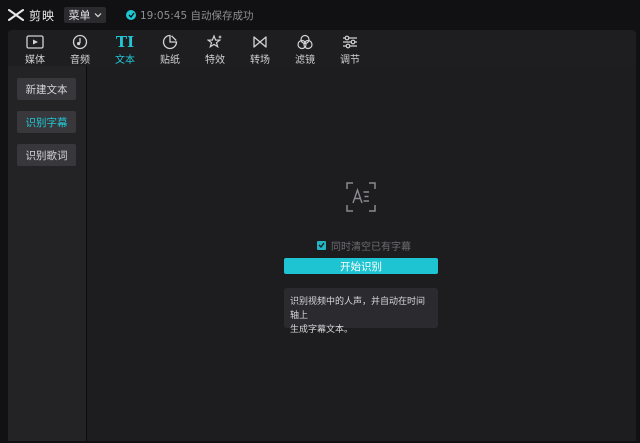 The image size is (640, 443). I want to click on sidebar-item-recognize-lyrics: 识别歌词, so click(46, 155).